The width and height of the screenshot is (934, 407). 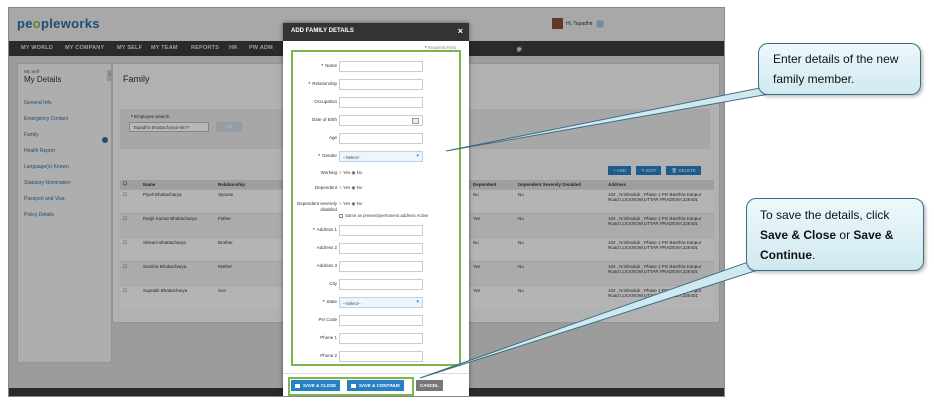 I want to click on row-gender: * Gender --Select--, so click(x=376, y=157).